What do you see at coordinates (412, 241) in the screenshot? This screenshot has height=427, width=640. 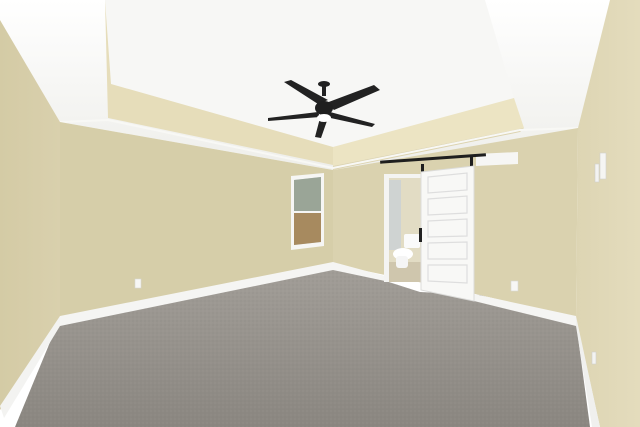 I see `toilet-tank` at bounding box center [412, 241].